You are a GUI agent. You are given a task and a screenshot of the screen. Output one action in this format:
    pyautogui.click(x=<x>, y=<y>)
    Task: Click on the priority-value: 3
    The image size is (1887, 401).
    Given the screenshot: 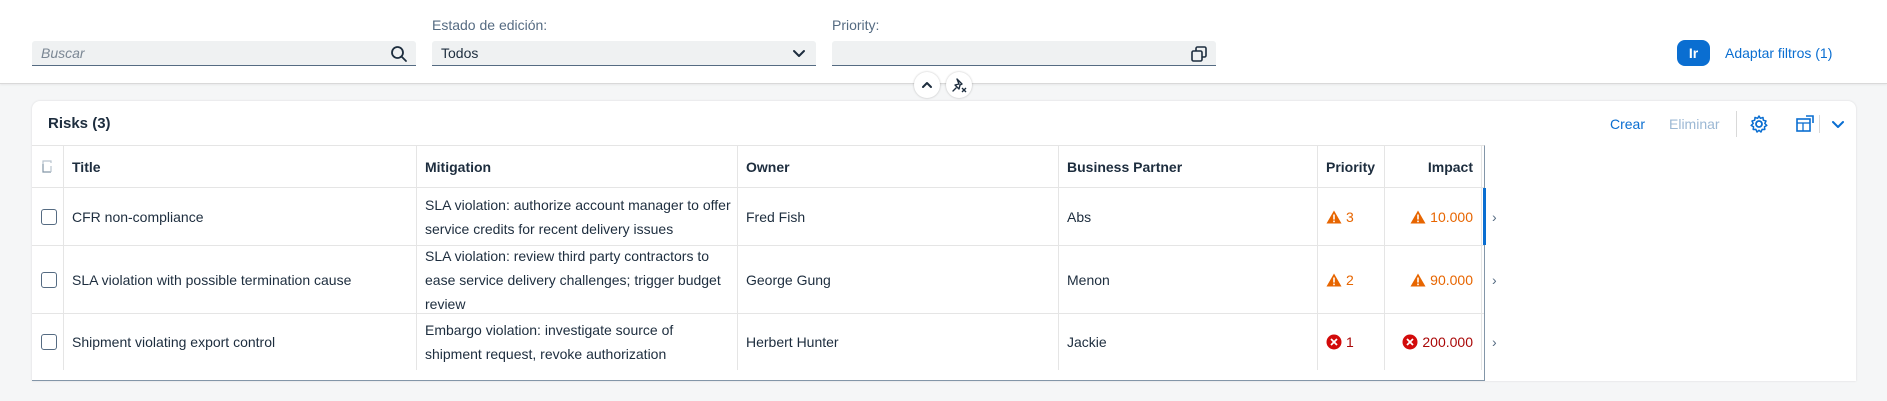 What is the action you would take?
    pyautogui.click(x=1350, y=216)
    